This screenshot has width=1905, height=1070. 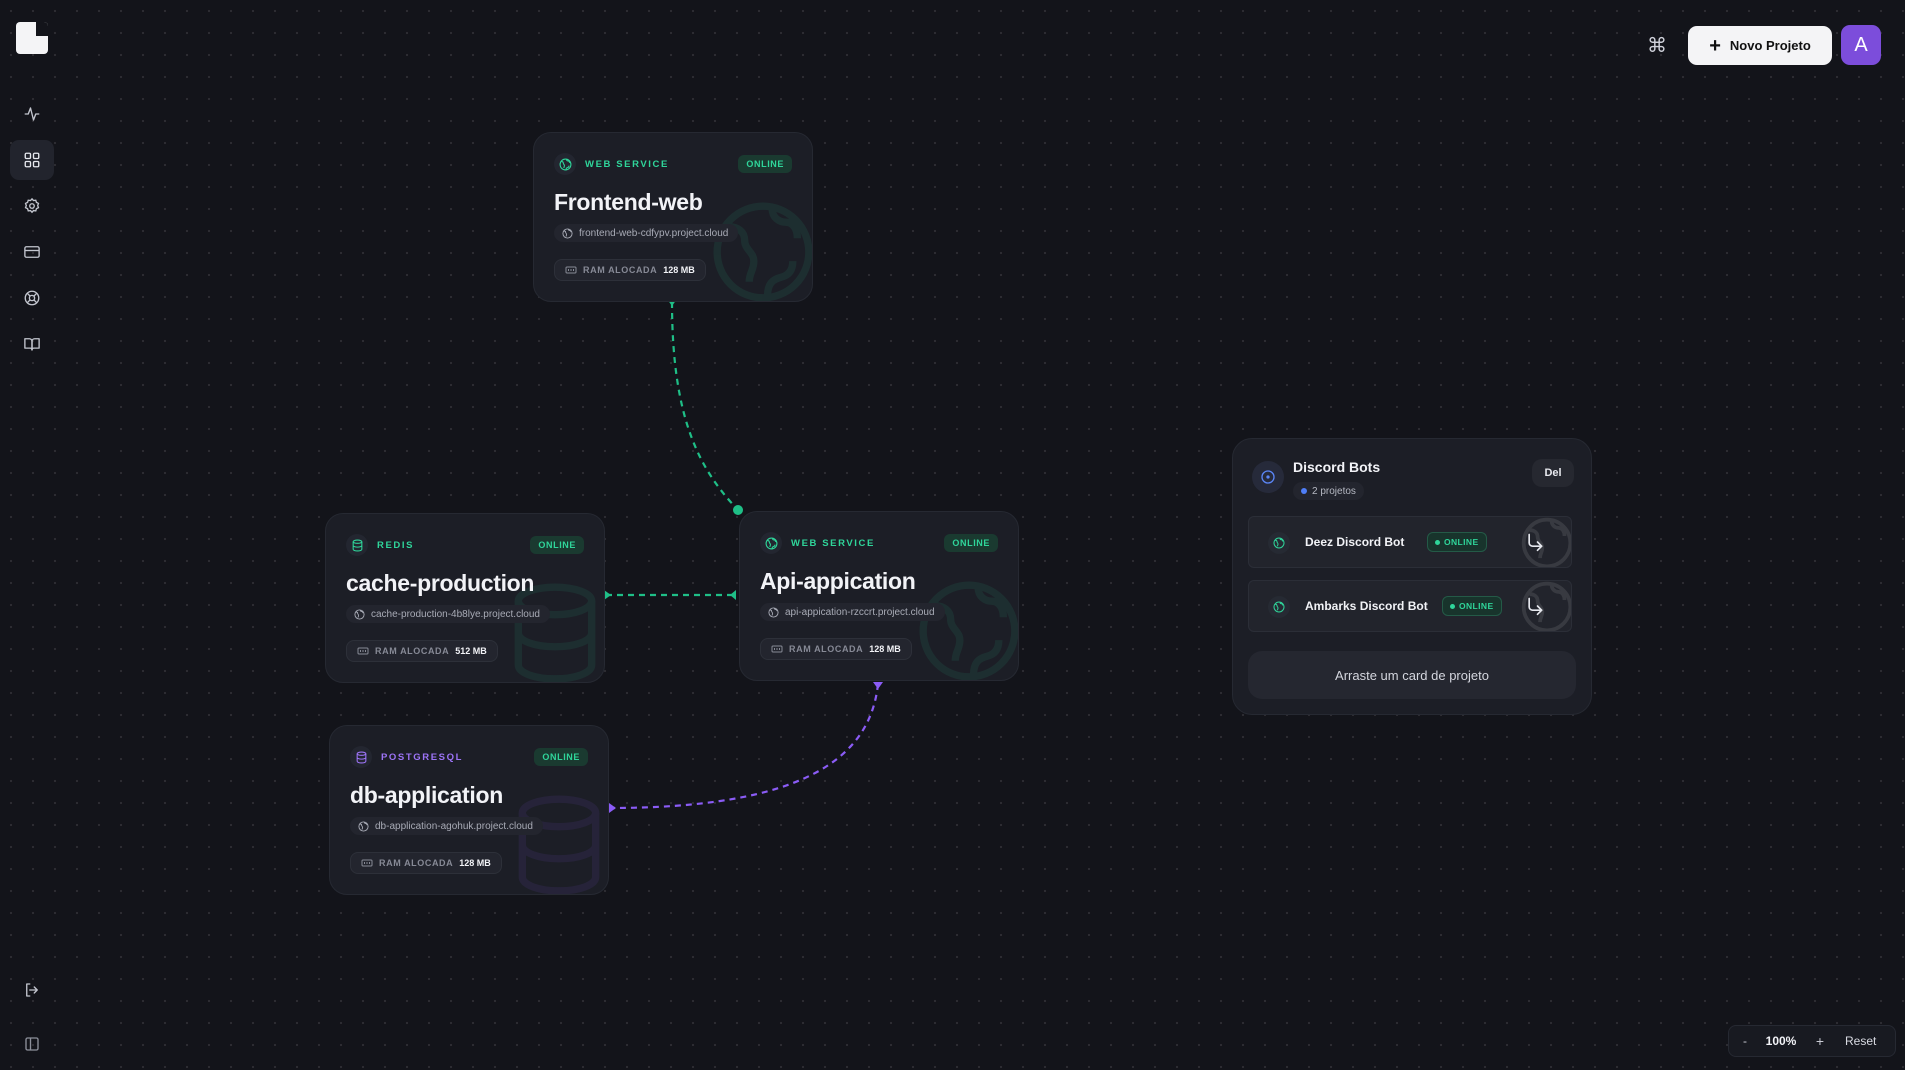 I want to click on project-url: frontend-web-cdfypv.project.cloud, so click(x=646, y=233).